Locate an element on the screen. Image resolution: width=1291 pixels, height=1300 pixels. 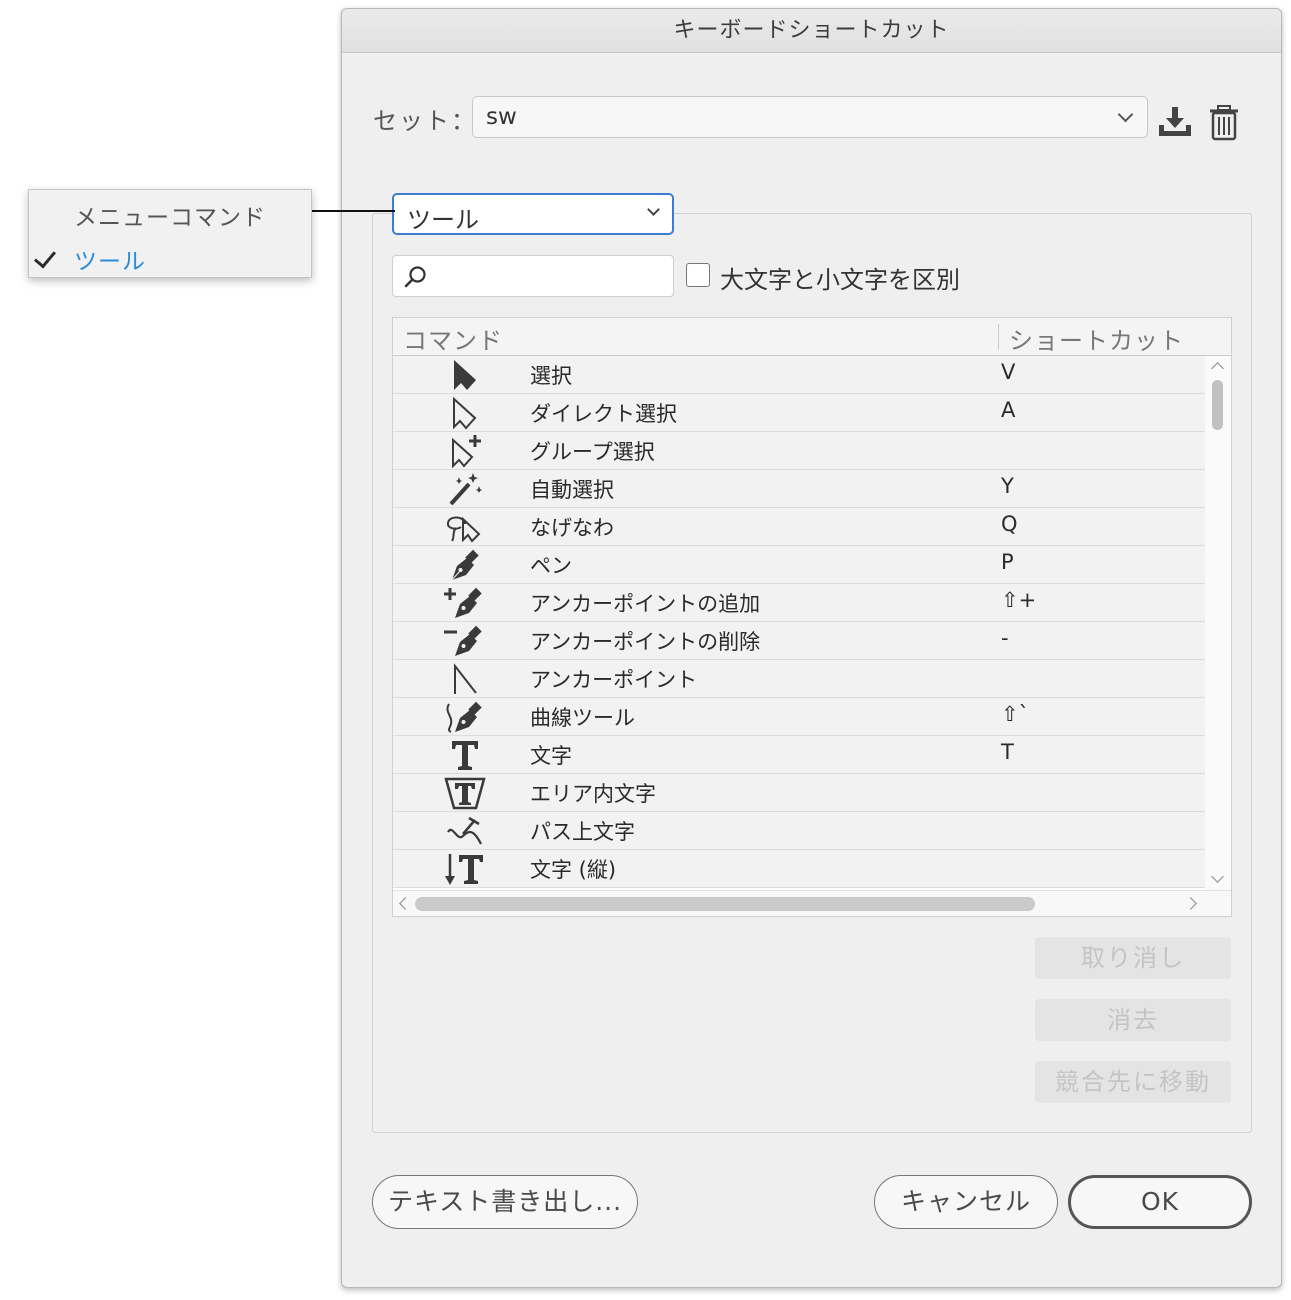
case-sensitive-checkbox is located at coordinates (698, 275).